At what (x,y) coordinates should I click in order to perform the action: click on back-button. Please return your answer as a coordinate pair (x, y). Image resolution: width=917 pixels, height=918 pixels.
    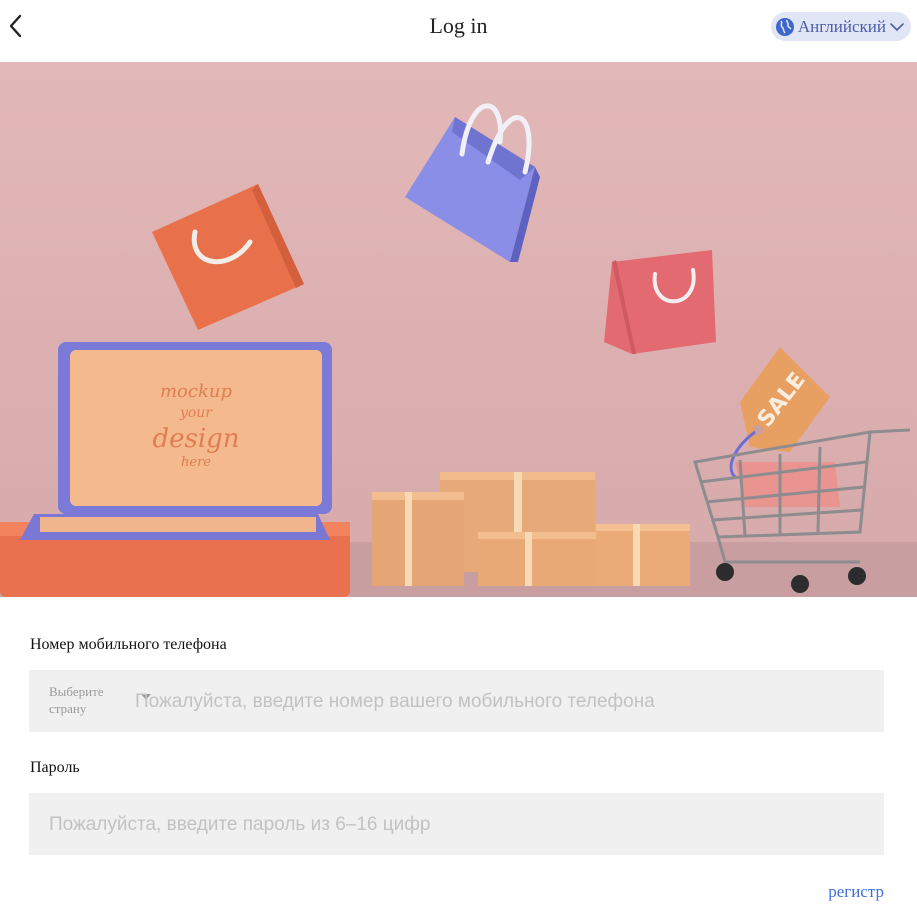
    Looking at the image, I should click on (16, 27).